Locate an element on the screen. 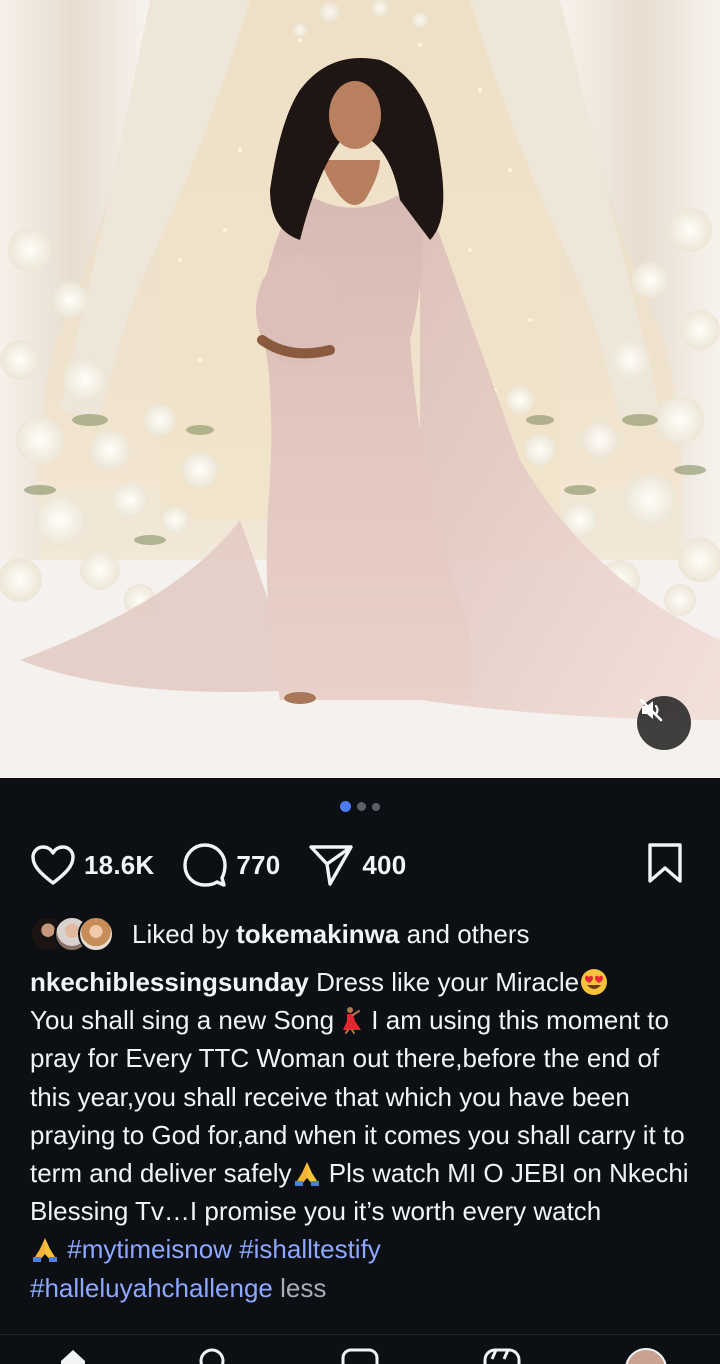 The height and width of the screenshot is (1364, 720). heart-eyes-emoji-icon is located at coordinates (594, 982).